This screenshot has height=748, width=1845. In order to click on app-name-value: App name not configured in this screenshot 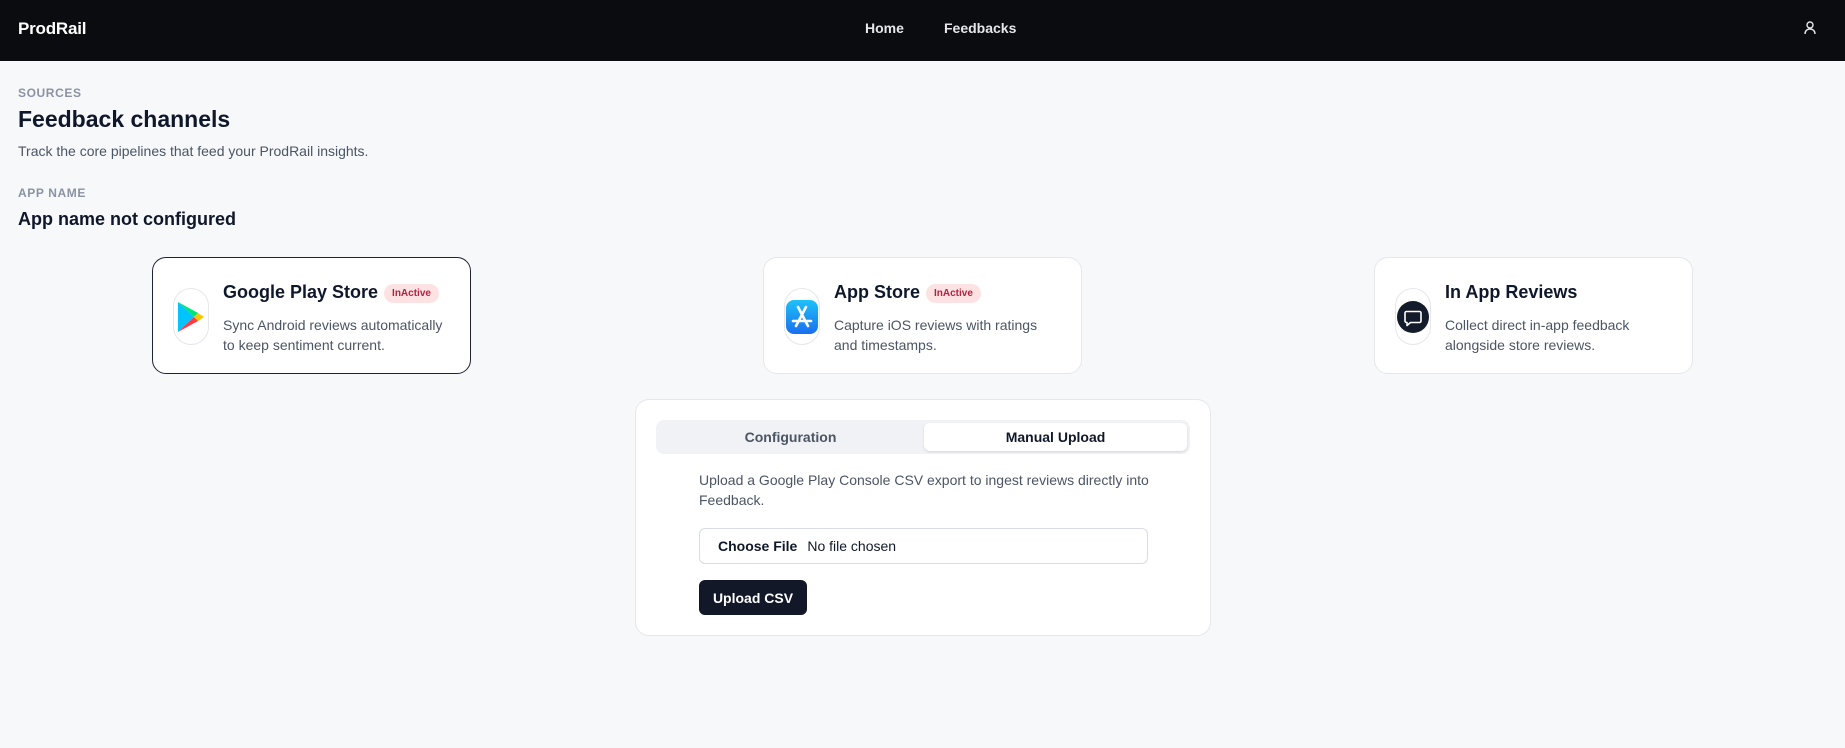, I will do `click(127, 219)`.